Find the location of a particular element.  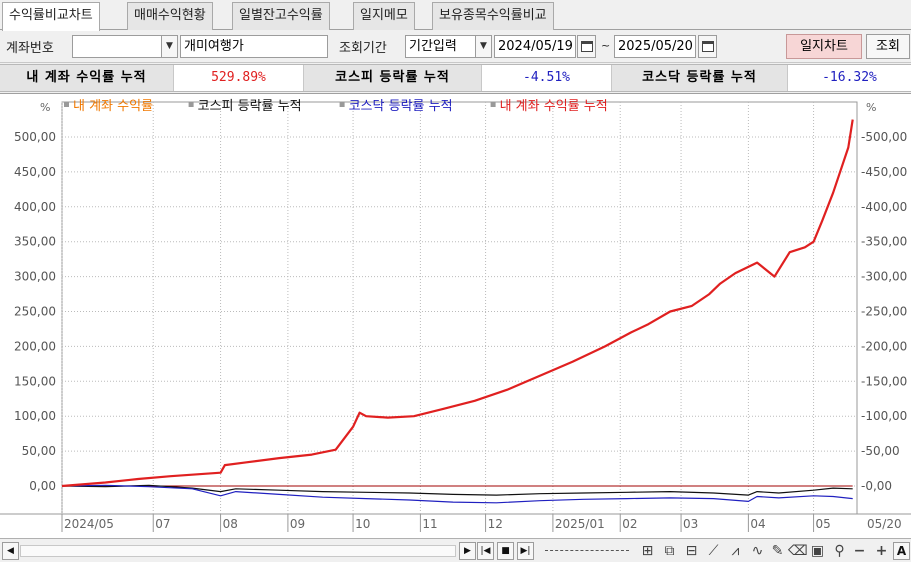

kosdaq-label: 코스닥 등락률 누적 is located at coordinates (700, 78).